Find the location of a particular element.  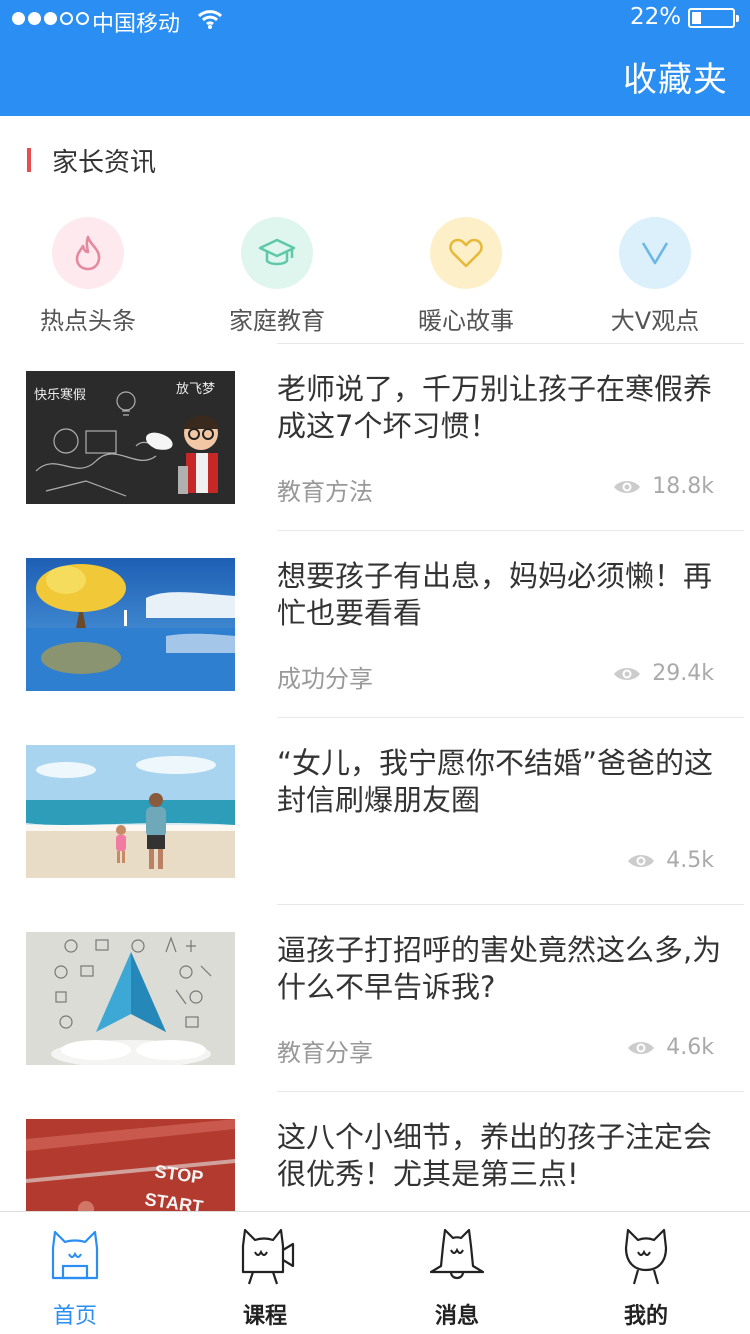

category-label: 大V观点 is located at coordinates (655, 321).